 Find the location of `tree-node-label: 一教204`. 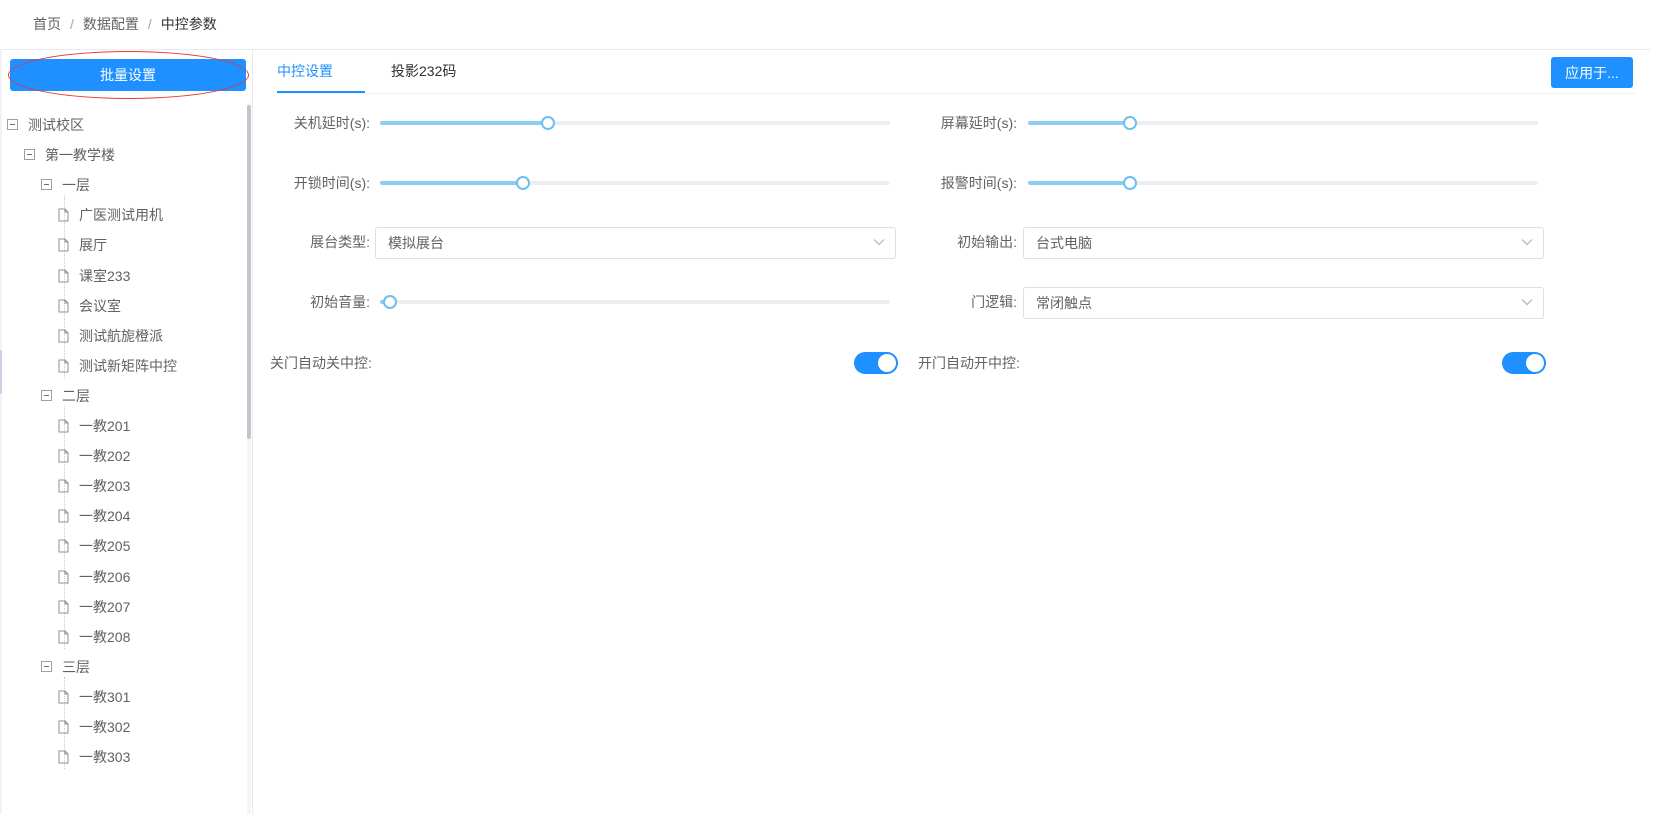

tree-node-label: 一教204 is located at coordinates (105, 516).